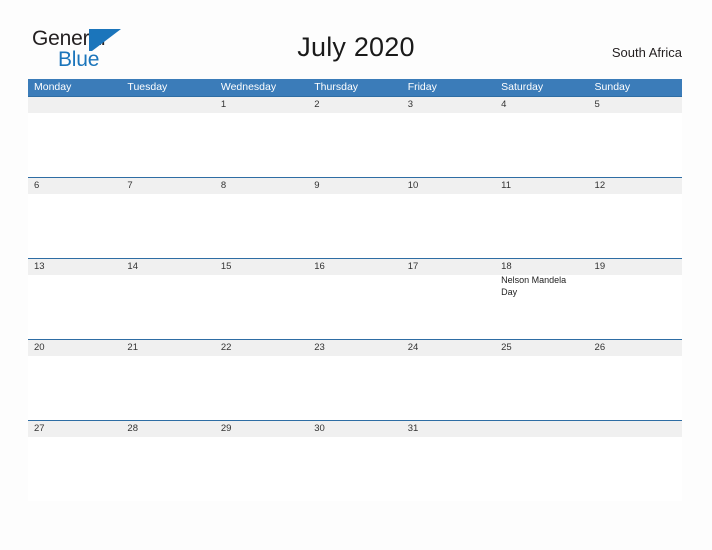 The image size is (712, 550). What do you see at coordinates (506, 347) in the screenshot?
I see `day-number: 25` at bounding box center [506, 347].